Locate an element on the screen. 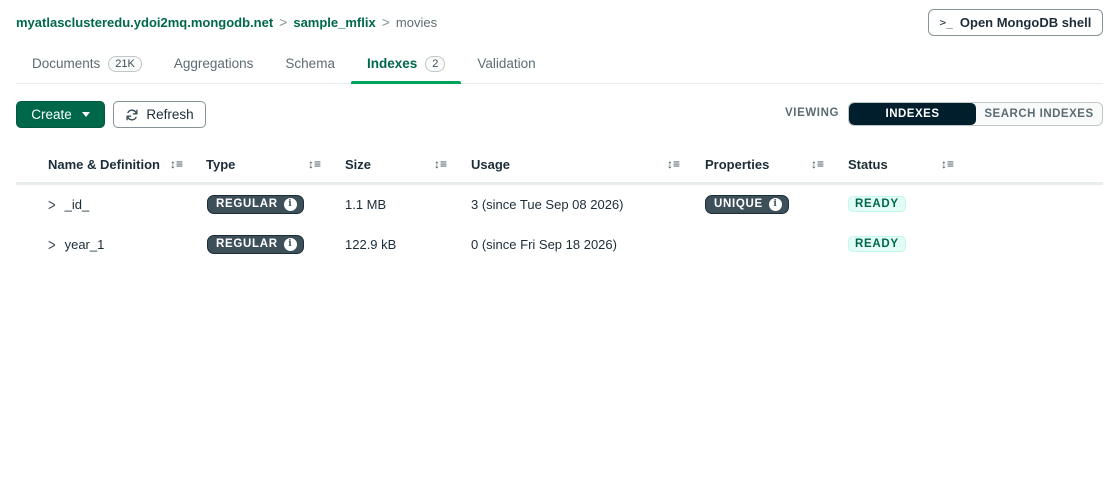  breadcrumb-database: sample_mflix is located at coordinates (334, 22).